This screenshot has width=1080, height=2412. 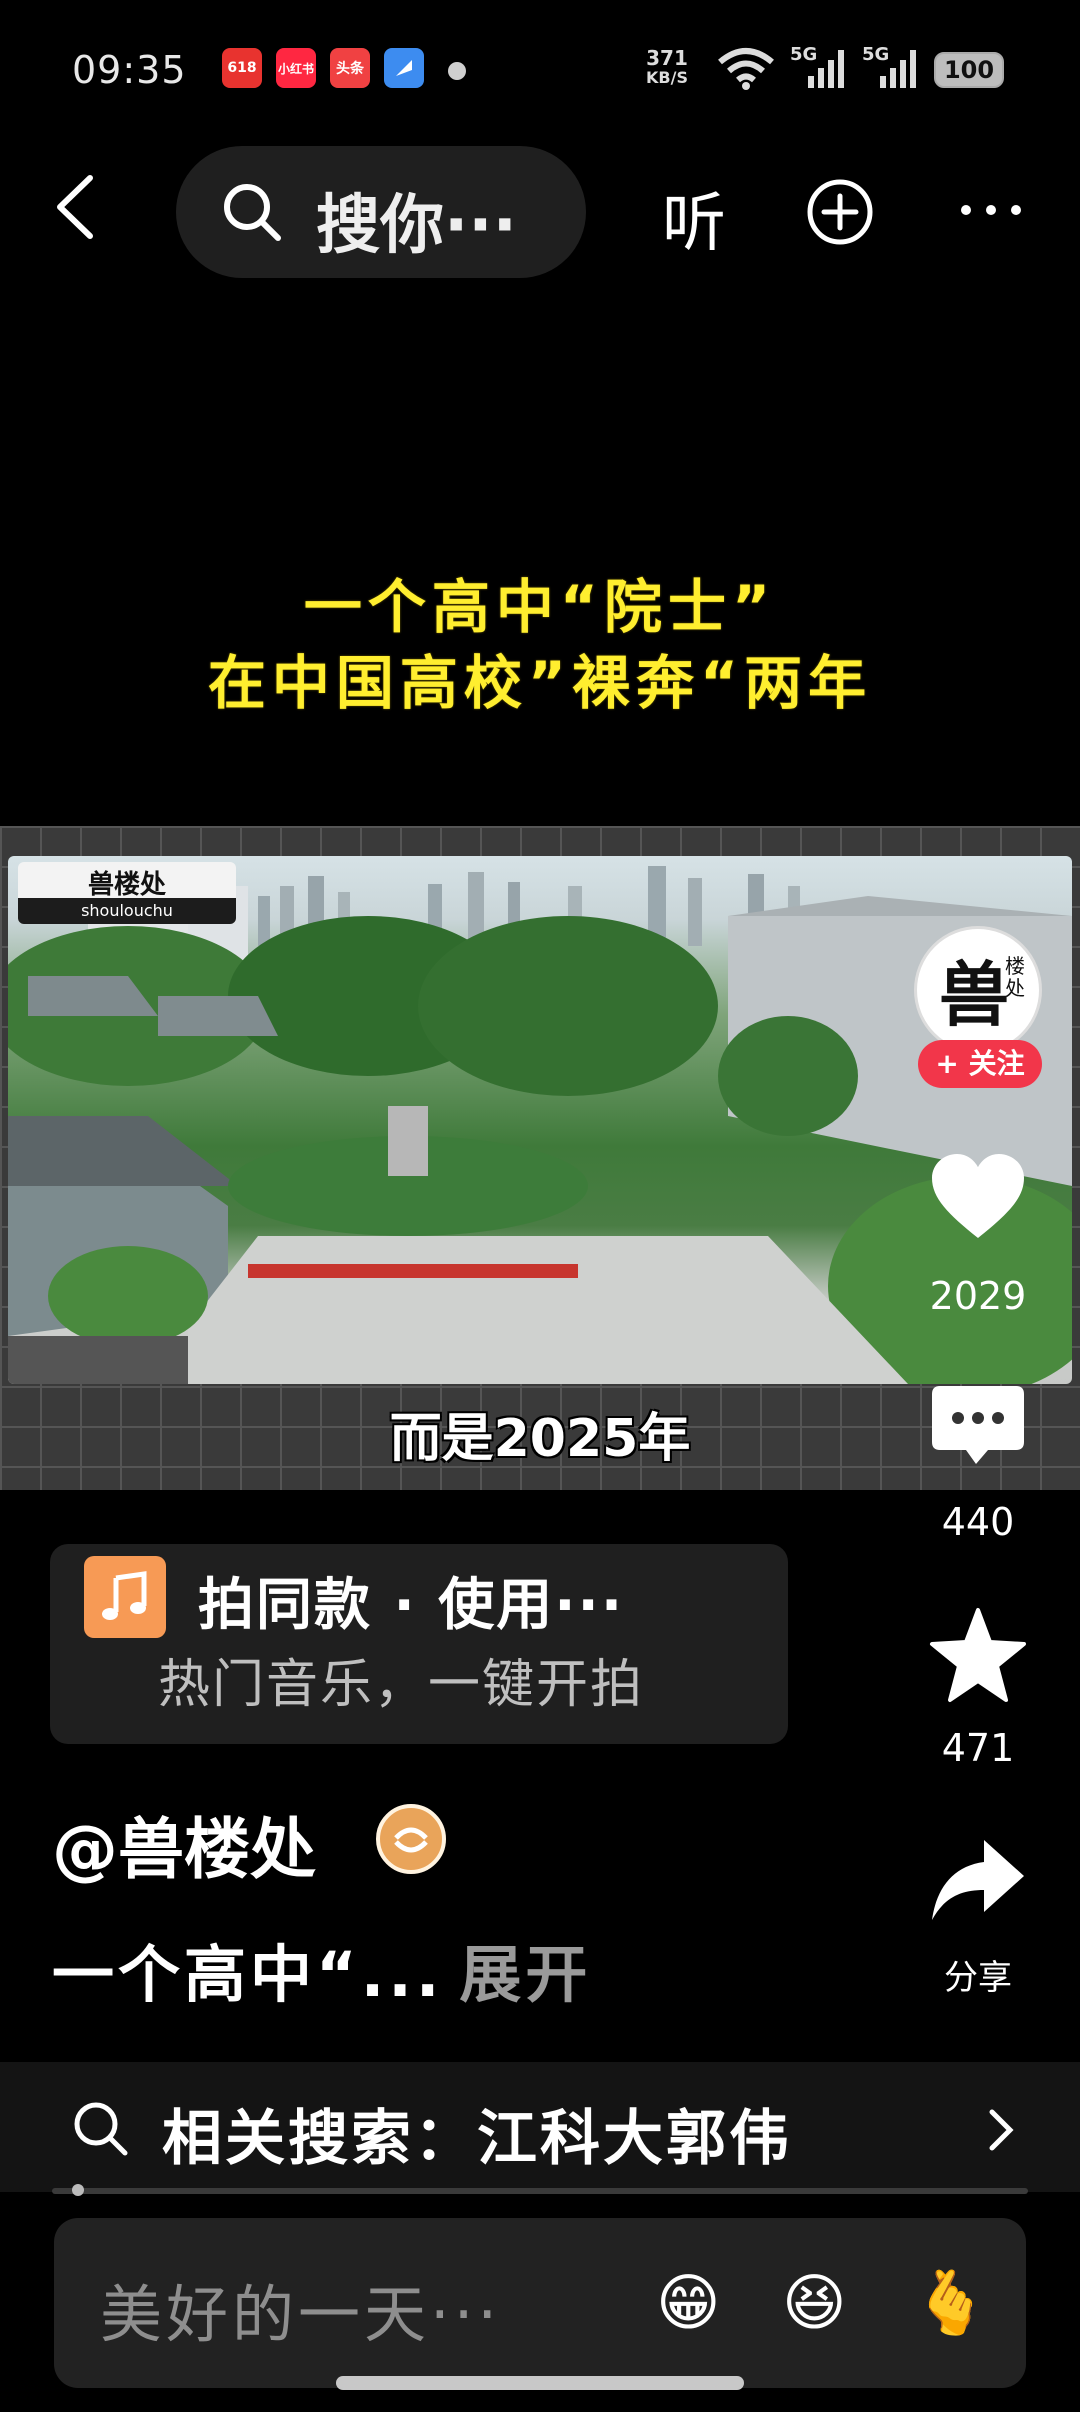 What do you see at coordinates (77, 2190) in the screenshot?
I see `progress-handle` at bounding box center [77, 2190].